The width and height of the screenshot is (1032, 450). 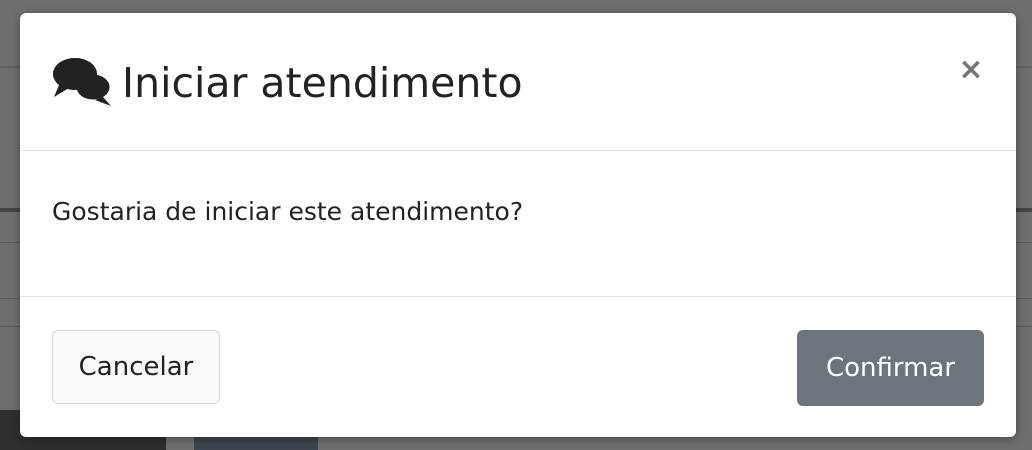 I want to click on dialog-title: Iniciar atendimento, so click(x=322, y=83).